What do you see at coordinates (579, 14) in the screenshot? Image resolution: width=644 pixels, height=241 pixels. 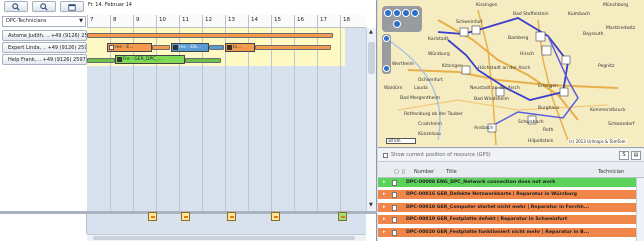 I see `map-place-label: Kulmbach` at bounding box center [579, 14].